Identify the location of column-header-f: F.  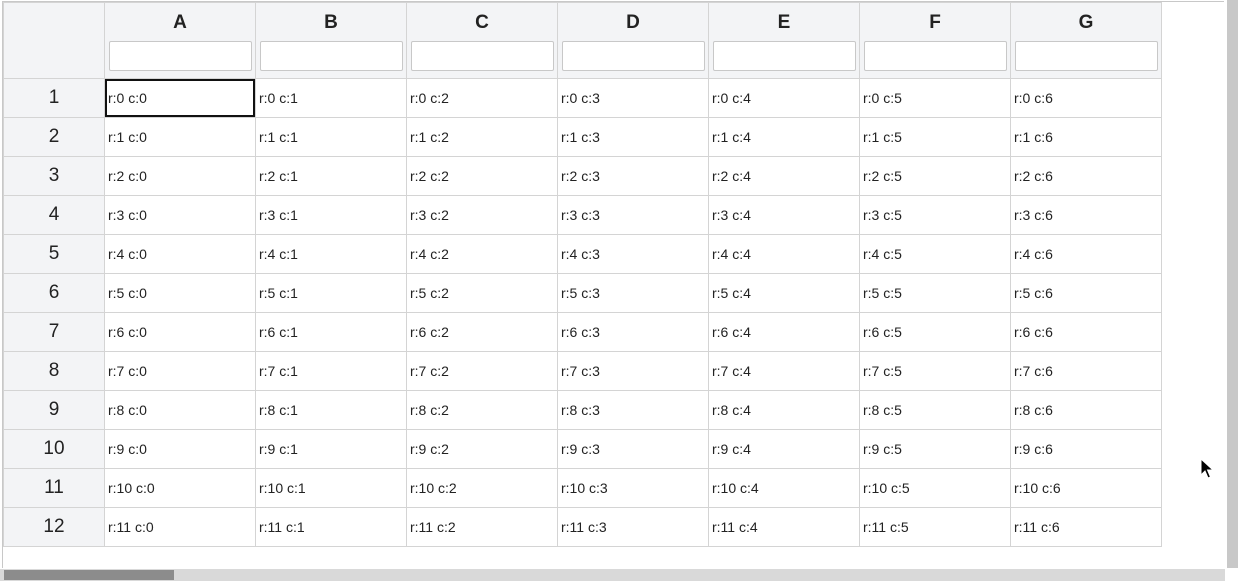
(935, 40).